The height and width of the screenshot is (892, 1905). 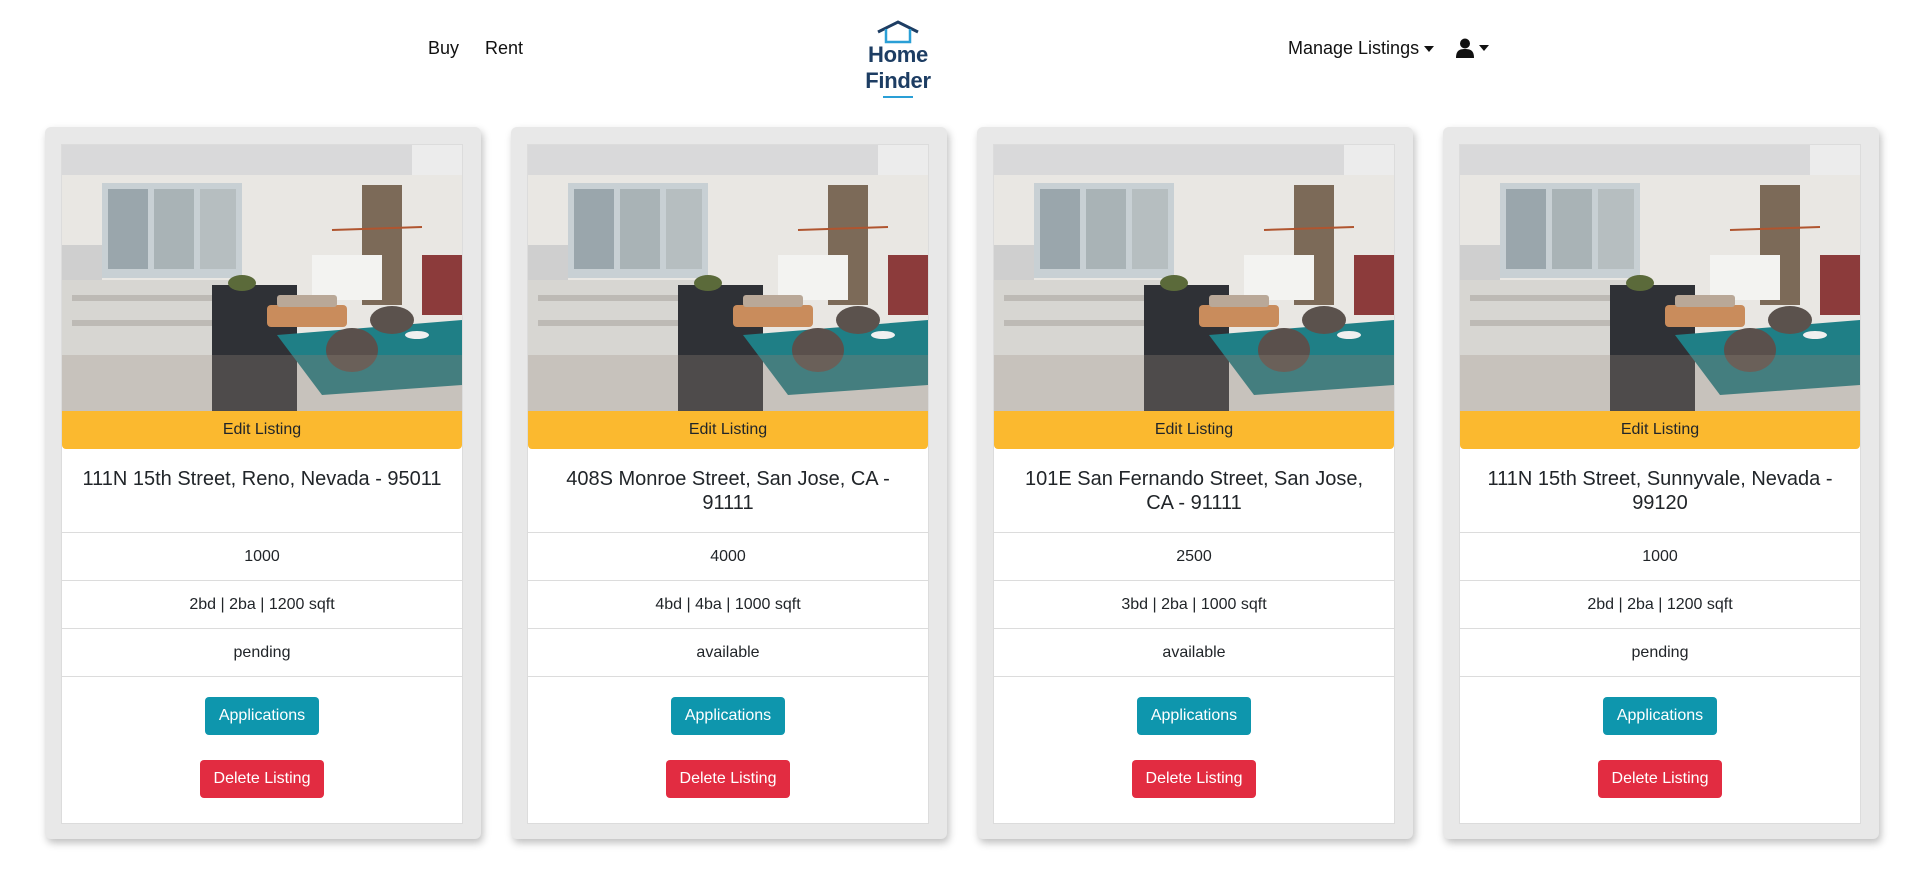 I want to click on user-icon, so click(x=1465, y=48).